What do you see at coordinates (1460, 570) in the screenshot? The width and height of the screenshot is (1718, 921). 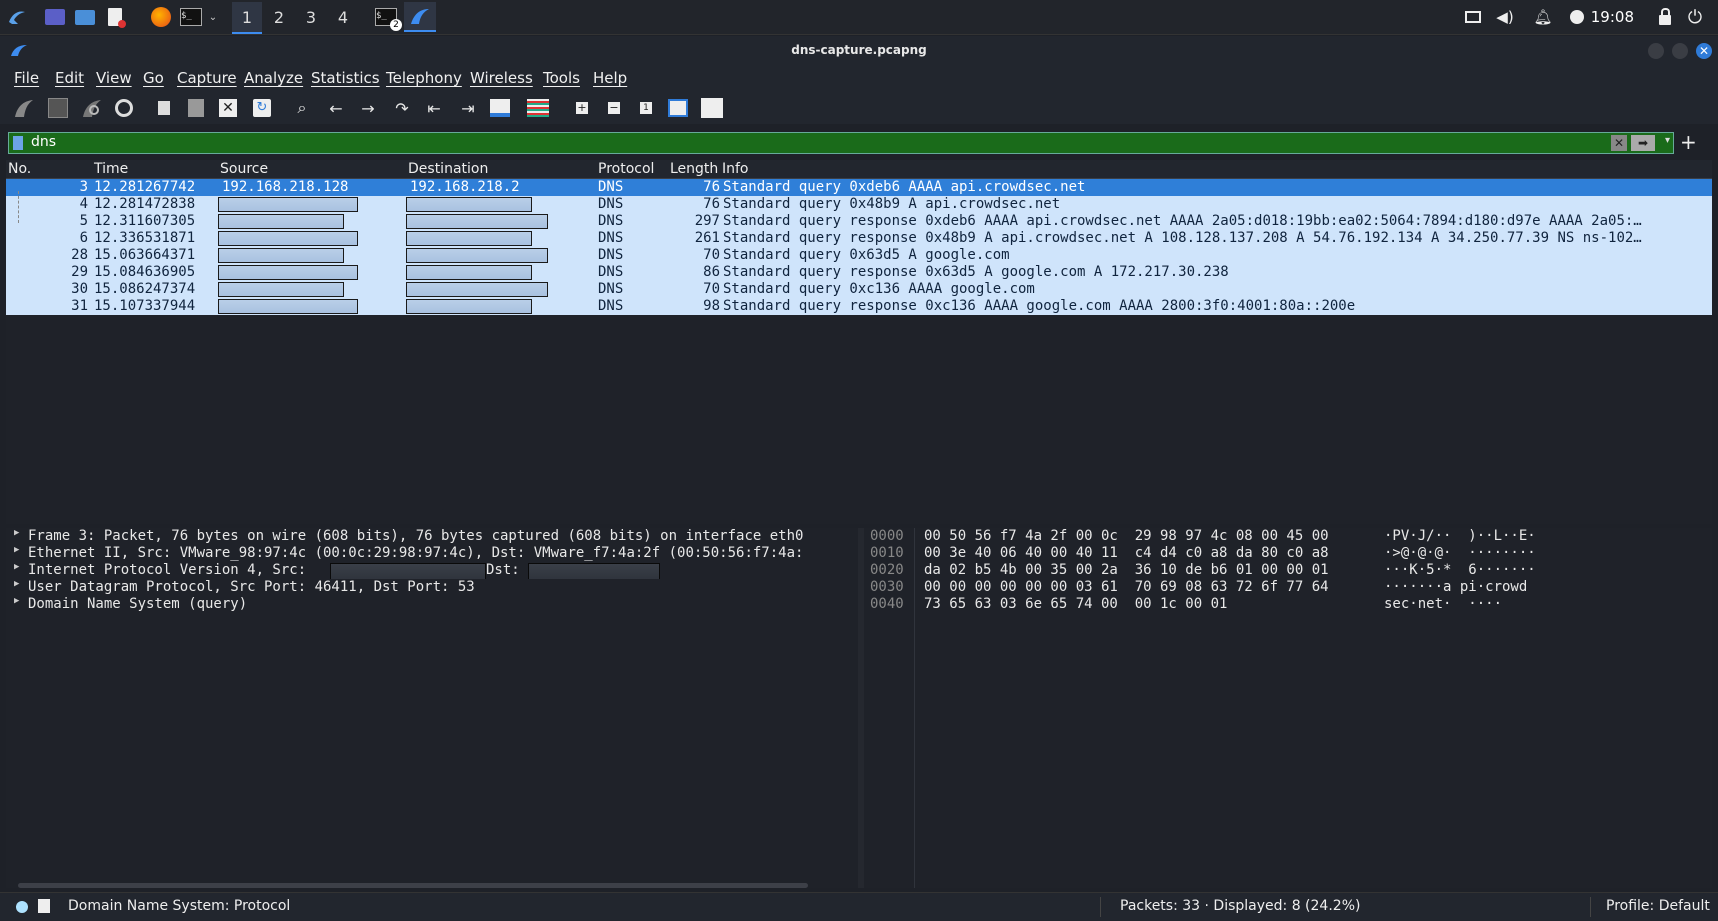 I see `hex-ascii: ···K·5·* 6·······` at bounding box center [1460, 570].